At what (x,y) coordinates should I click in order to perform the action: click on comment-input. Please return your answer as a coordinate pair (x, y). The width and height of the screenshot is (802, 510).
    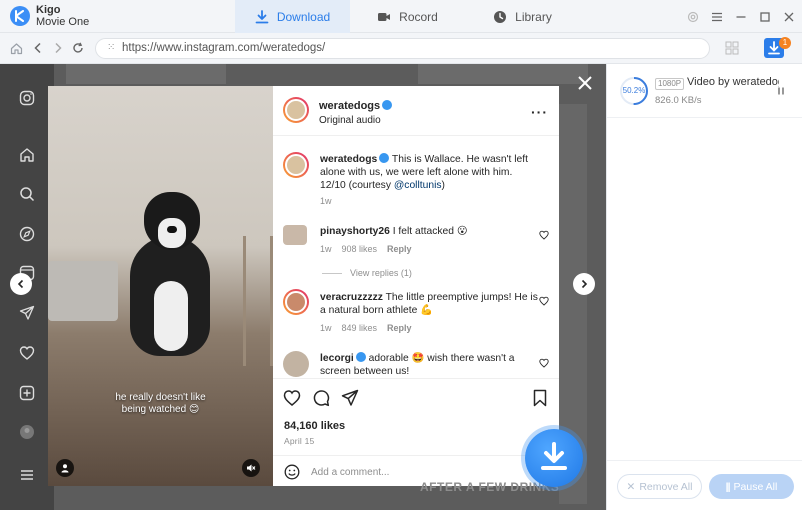
    Looking at the image, I should click on (411, 472).